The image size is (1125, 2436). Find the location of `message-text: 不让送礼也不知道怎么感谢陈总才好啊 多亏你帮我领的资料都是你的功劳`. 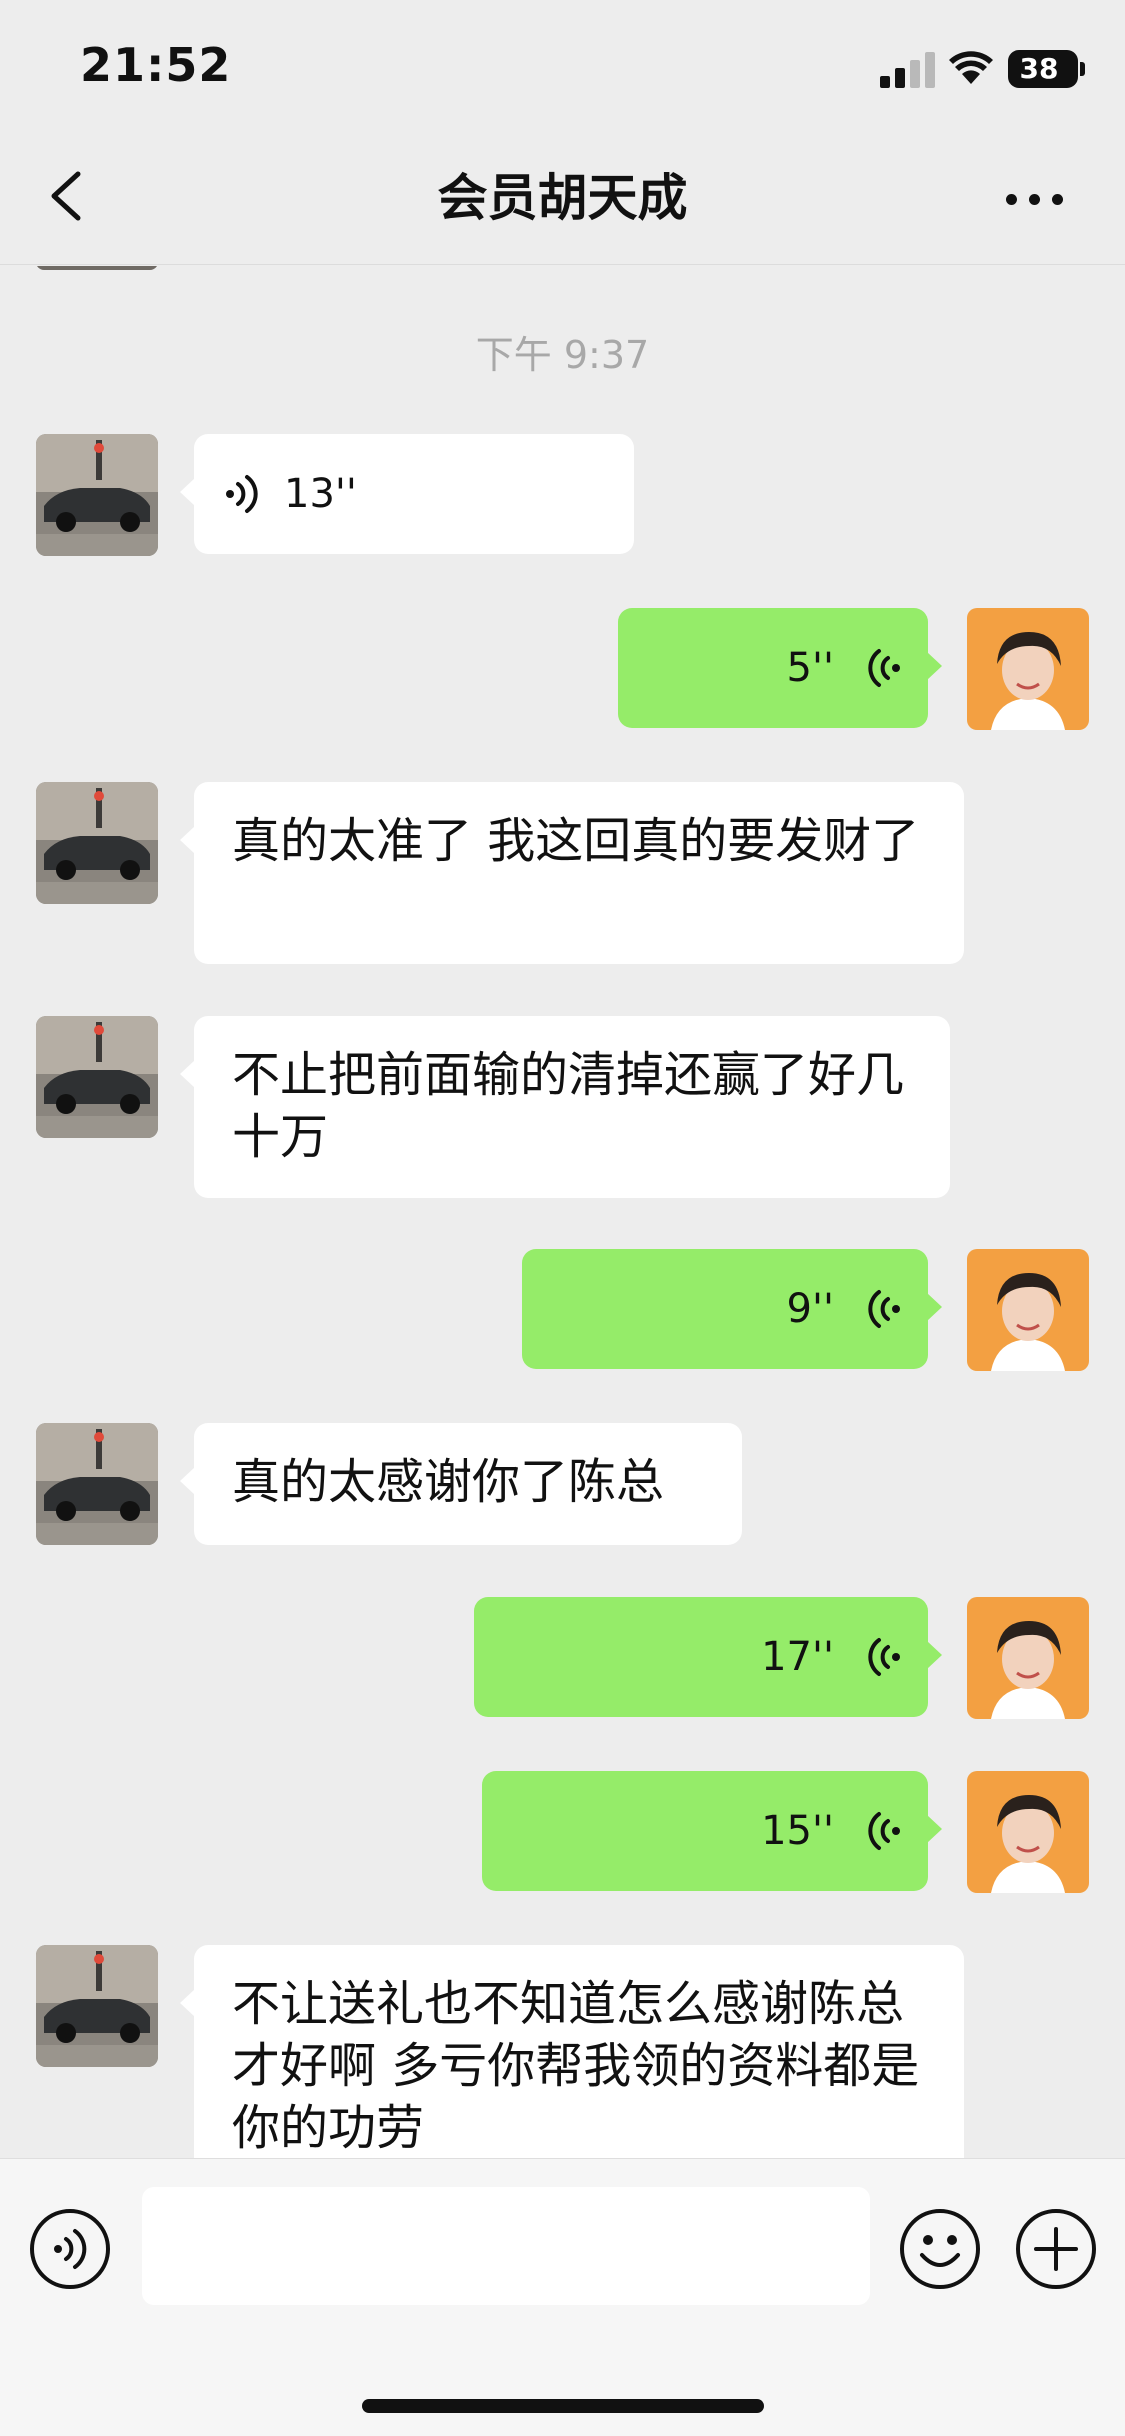

message-text: 不让送礼也不知道怎么感谢陈总才好啊 多亏你帮我领的资料都是你的功劳 is located at coordinates (576, 2066).